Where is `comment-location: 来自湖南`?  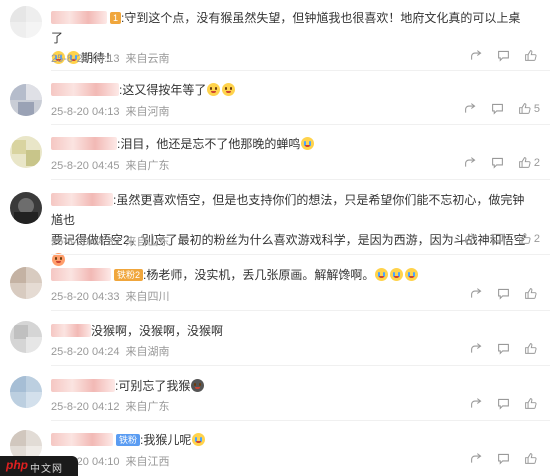
comment-location: 来自湖南 is located at coordinates (147, 352).